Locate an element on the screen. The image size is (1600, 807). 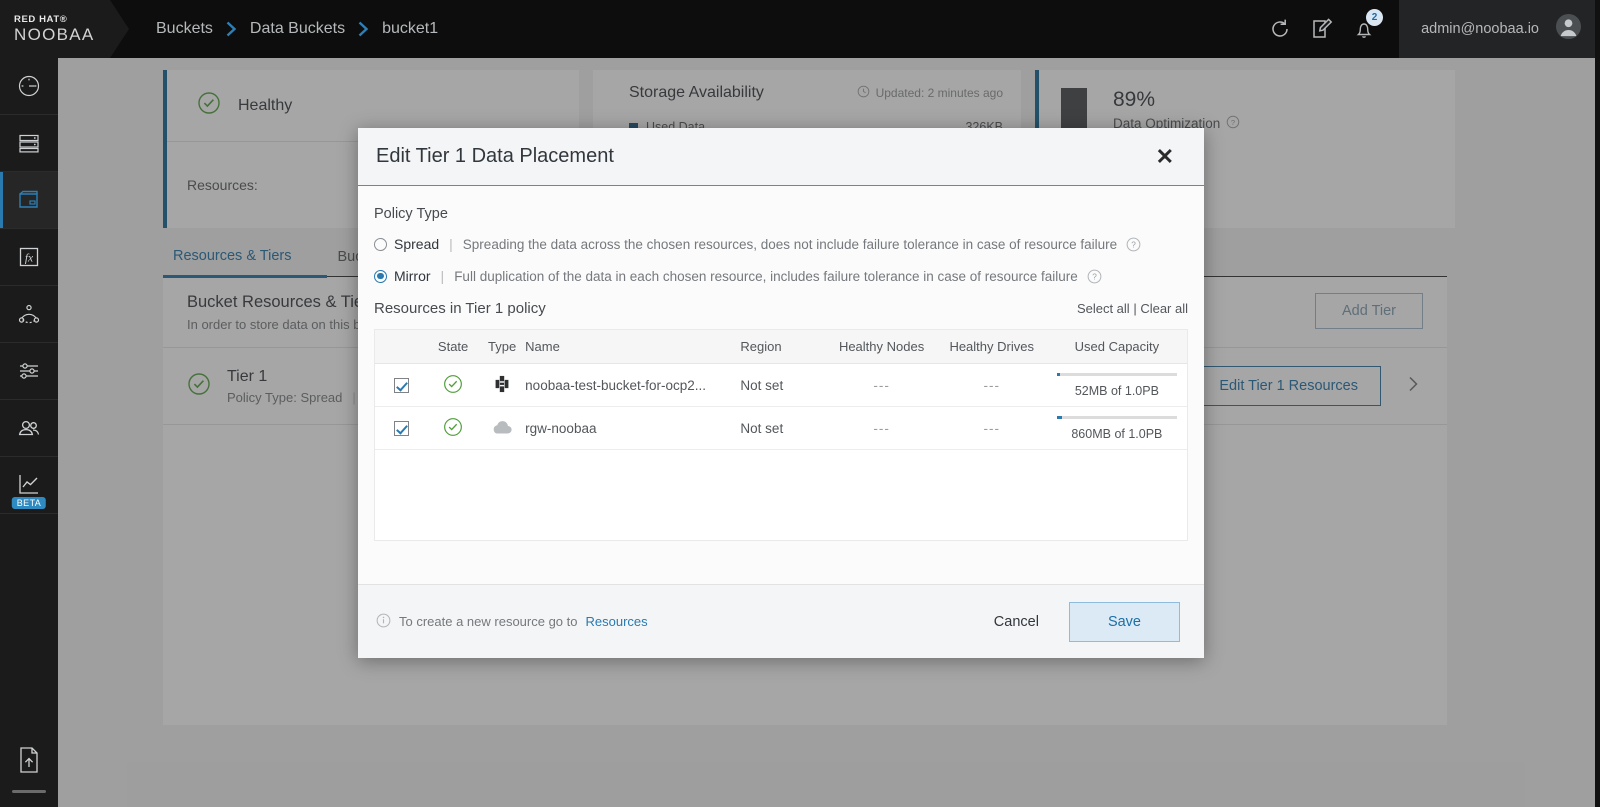
logo: RED HAT® NOOBAA is located at coordinates (64, 29).